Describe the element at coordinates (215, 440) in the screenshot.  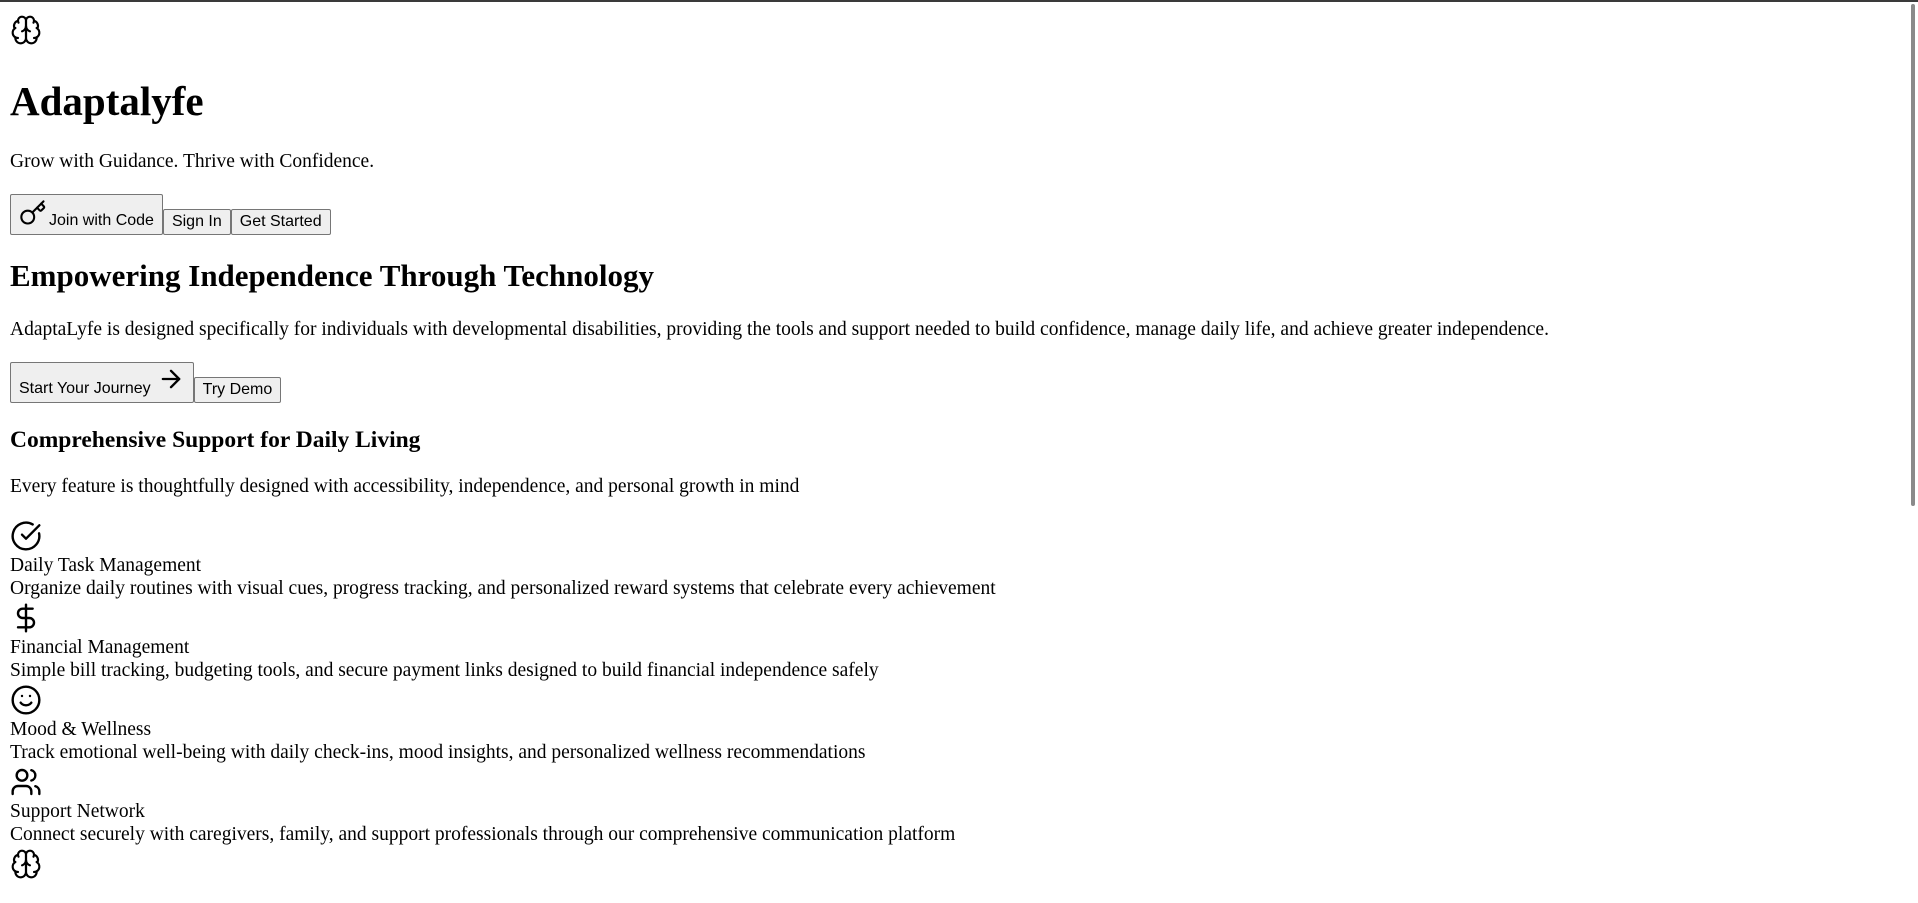
I see `features-heading: Comprehensive Support for Daily Living` at that location.